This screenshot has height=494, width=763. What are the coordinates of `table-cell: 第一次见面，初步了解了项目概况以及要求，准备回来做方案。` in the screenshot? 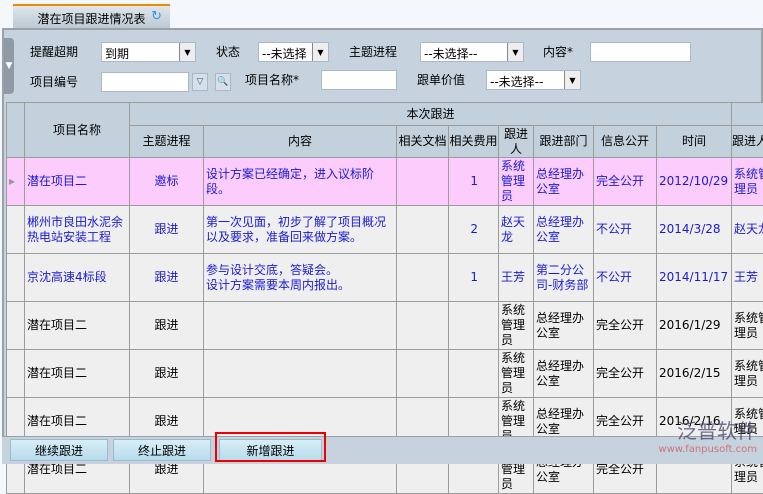 It's located at (300, 230).